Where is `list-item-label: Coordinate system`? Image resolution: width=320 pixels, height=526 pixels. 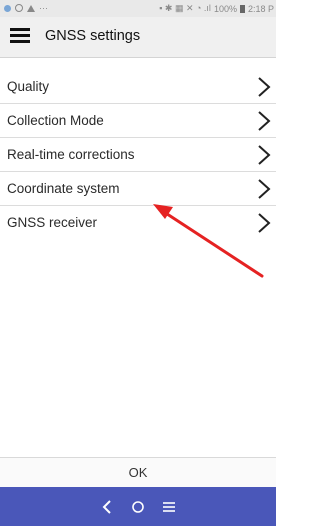
list-item-label: Coordinate system is located at coordinates (63, 188).